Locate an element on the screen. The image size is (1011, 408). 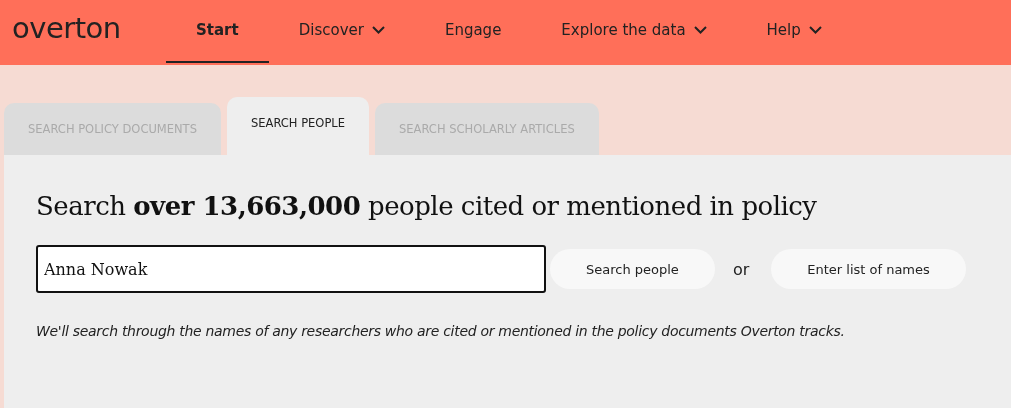
logo: overton is located at coordinates (89, 27).